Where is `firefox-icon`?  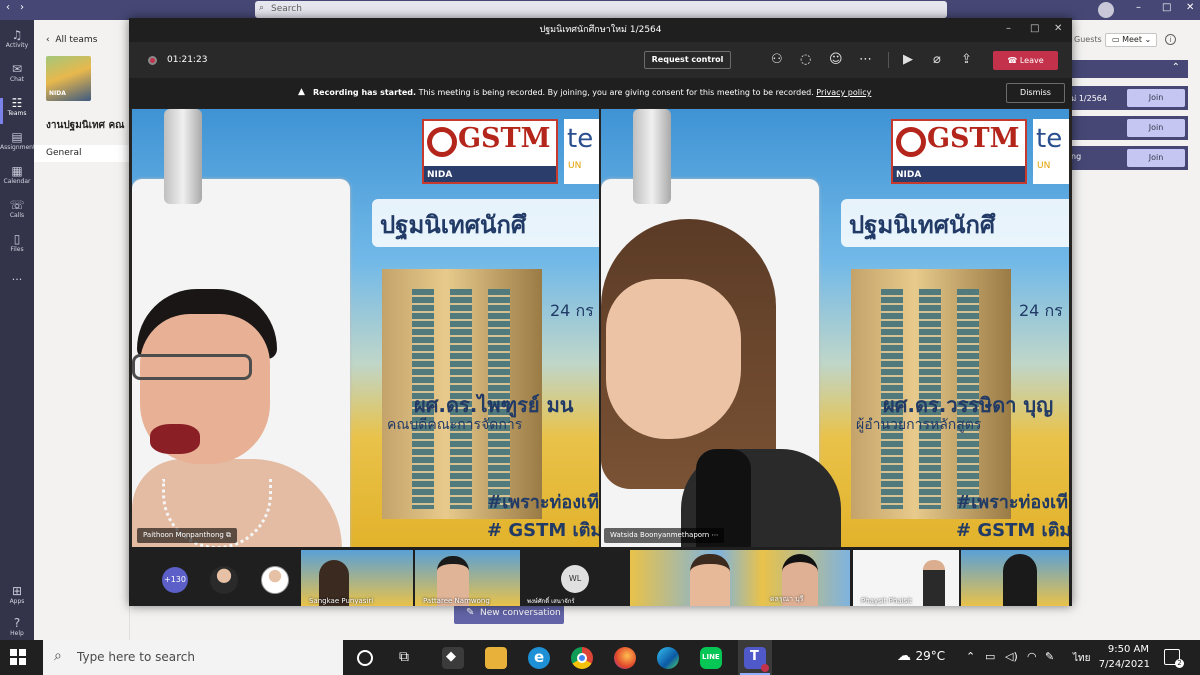
firefox-icon is located at coordinates (625, 658).